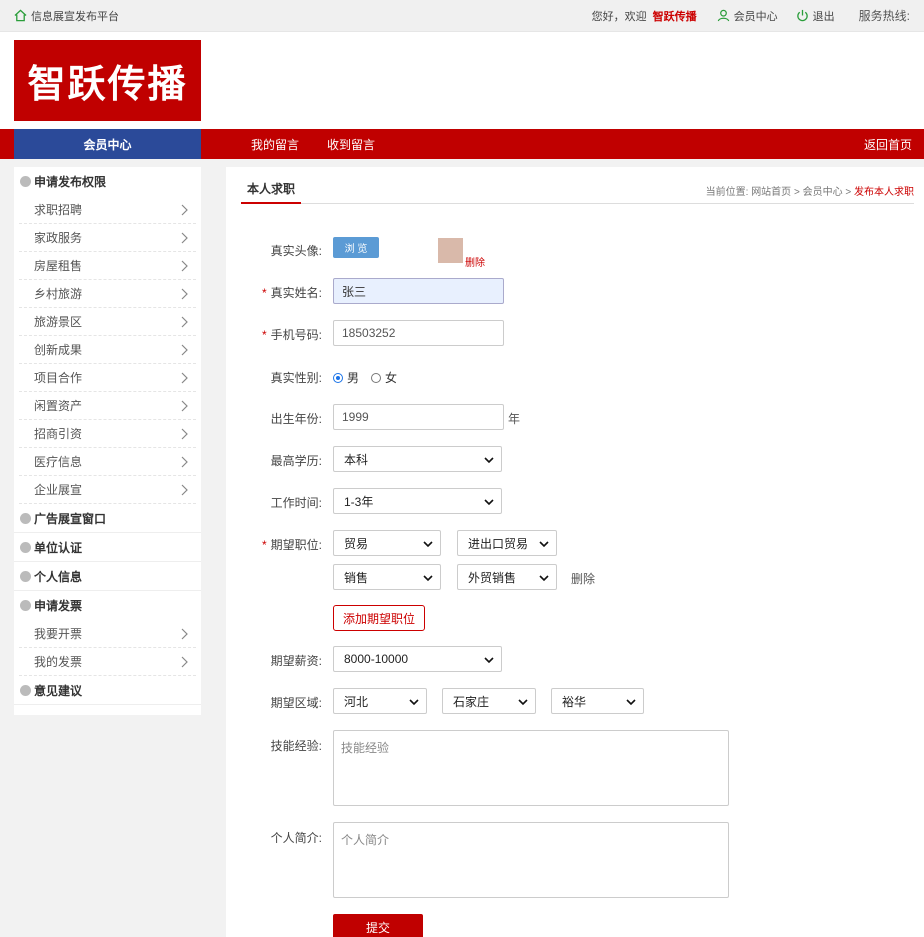  Describe the element at coordinates (723, 15) in the screenshot. I see `user-icon` at that location.